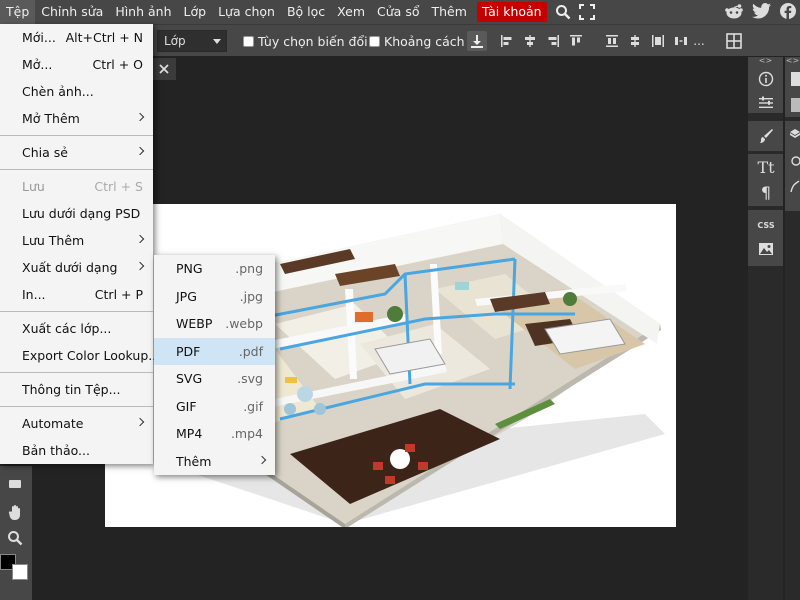 The width and height of the screenshot is (800, 600). What do you see at coordinates (563, 12) in the screenshot?
I see `search-icon` at bounding box center [563, 12].